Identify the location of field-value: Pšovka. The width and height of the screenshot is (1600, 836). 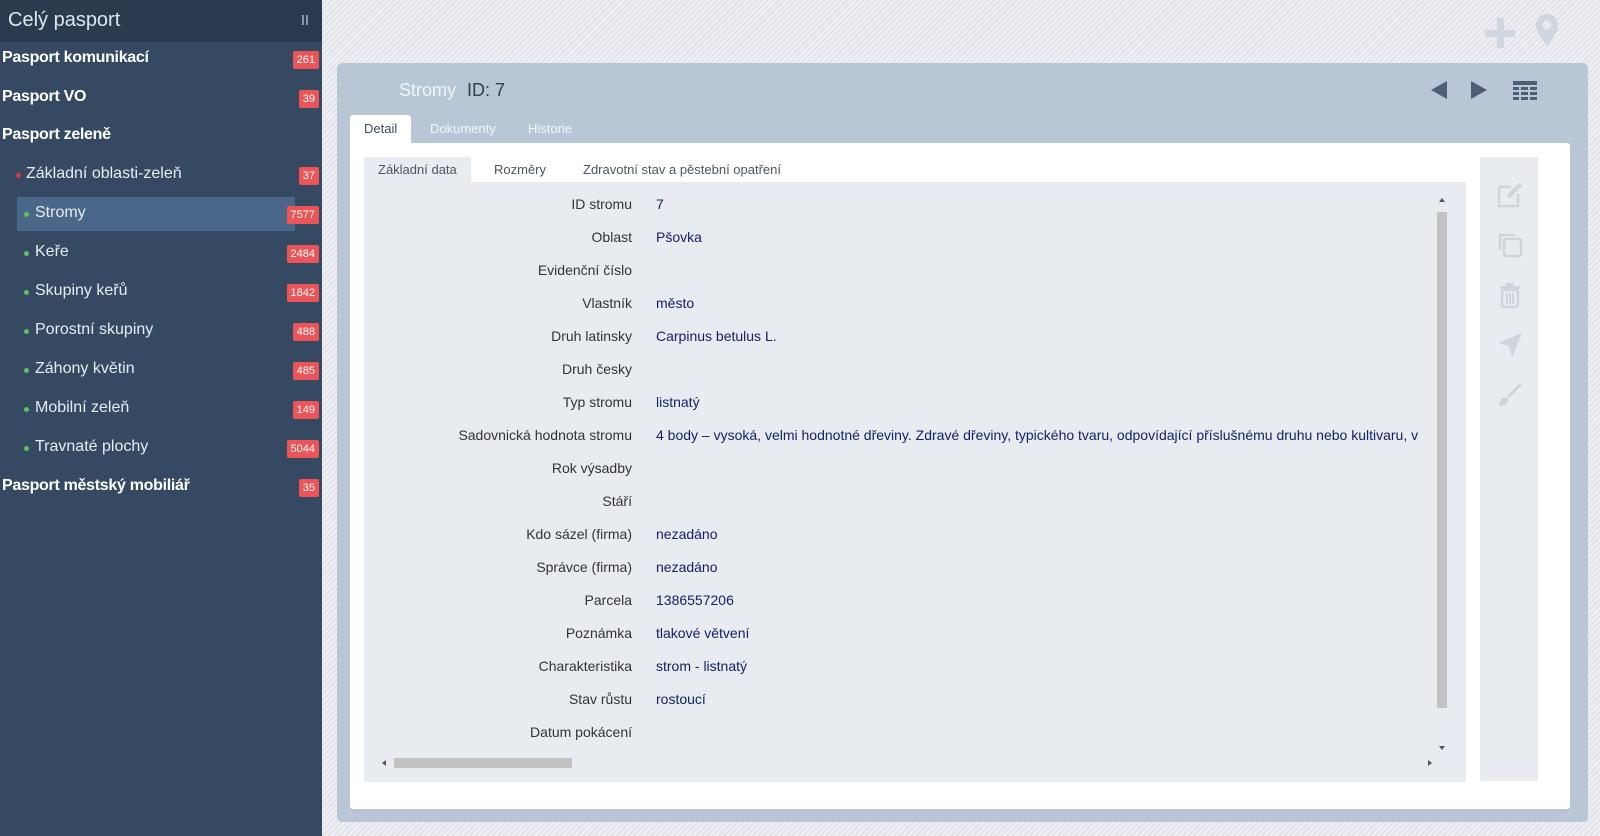
(679, 237).